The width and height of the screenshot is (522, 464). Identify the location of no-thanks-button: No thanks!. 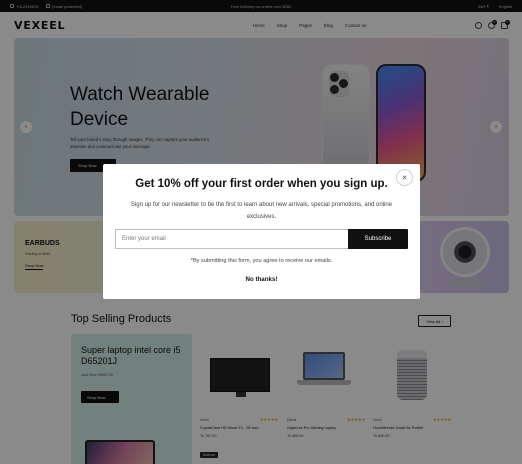
(261, 279).